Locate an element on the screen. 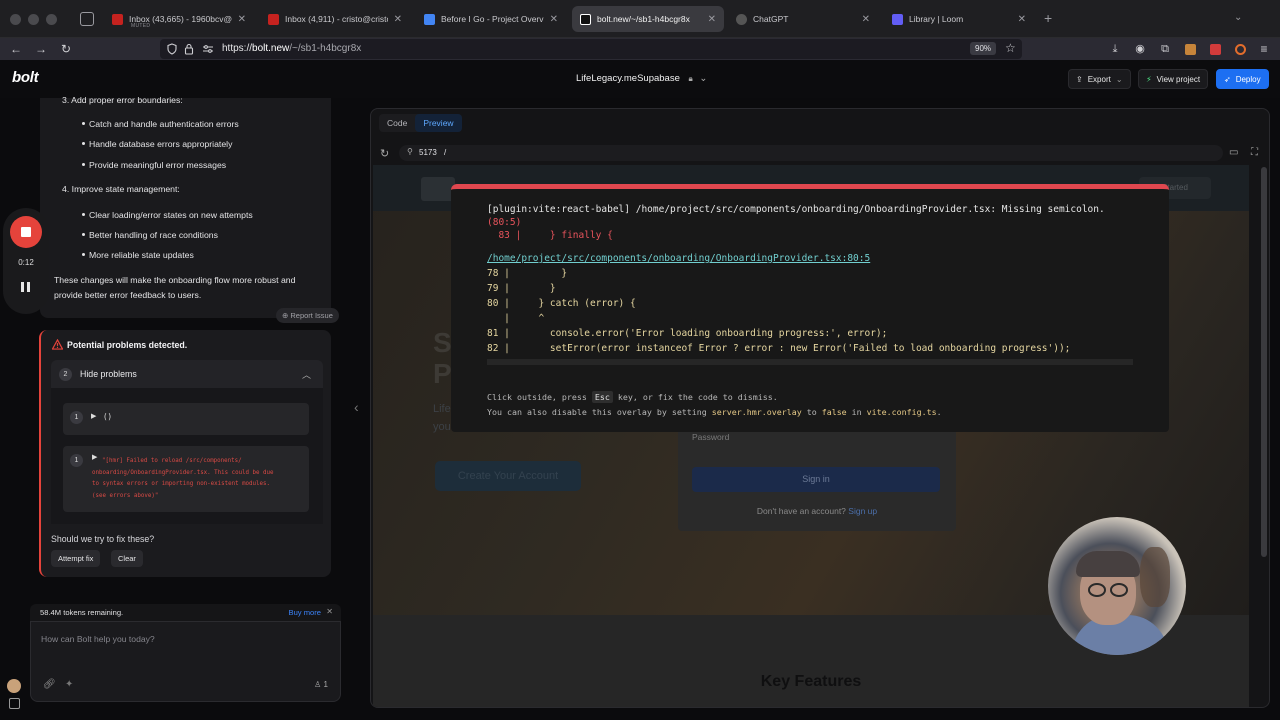 This screenshot has height=720, width=1280. export-label: Export is located at coordinates (1099, 79).